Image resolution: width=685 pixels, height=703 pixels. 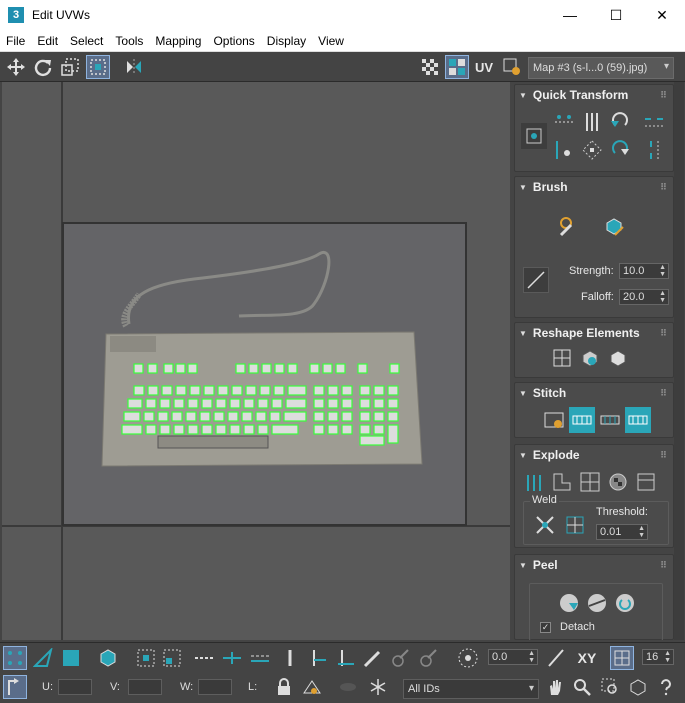 I want to click on space-vertical-icon, so click(x=654, y=150).